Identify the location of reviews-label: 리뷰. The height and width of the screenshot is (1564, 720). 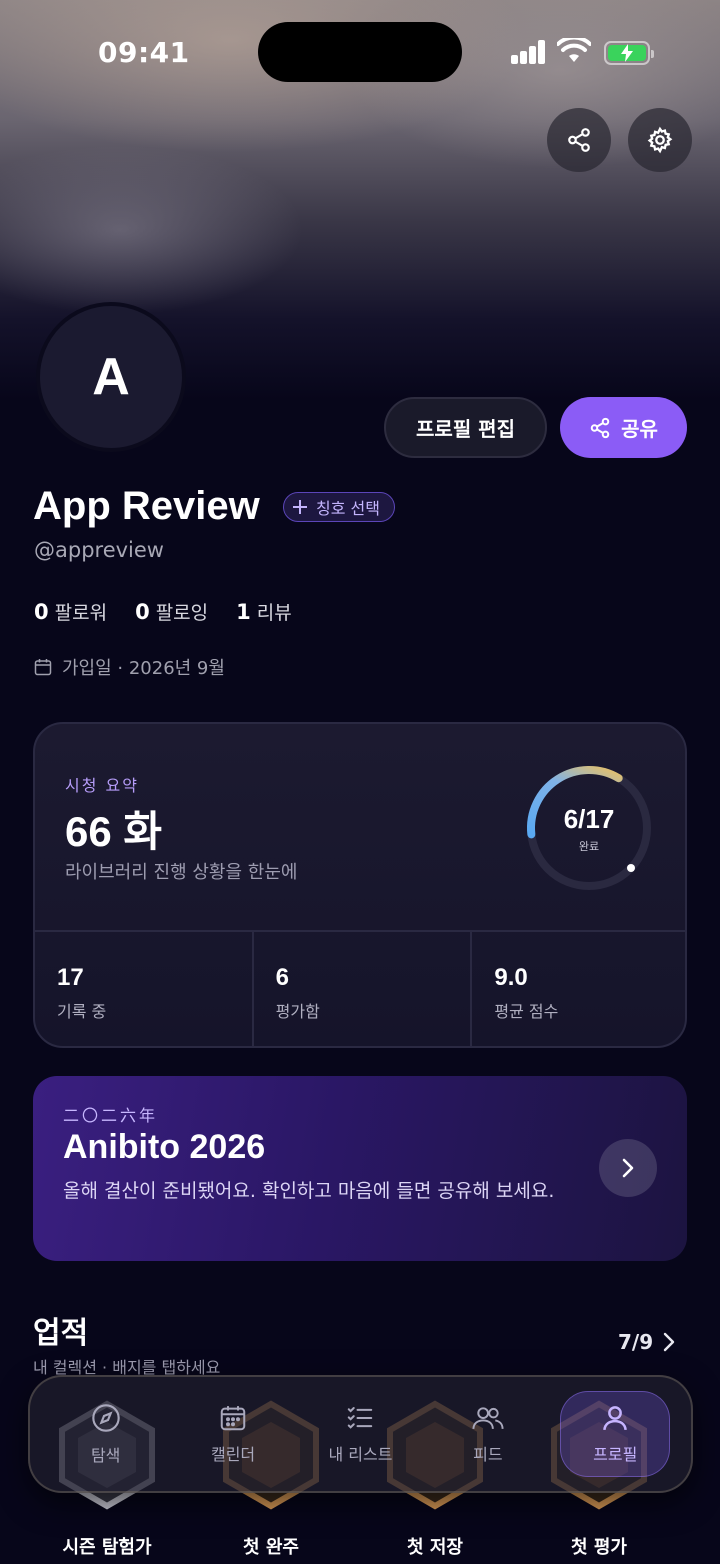
(274, 613).